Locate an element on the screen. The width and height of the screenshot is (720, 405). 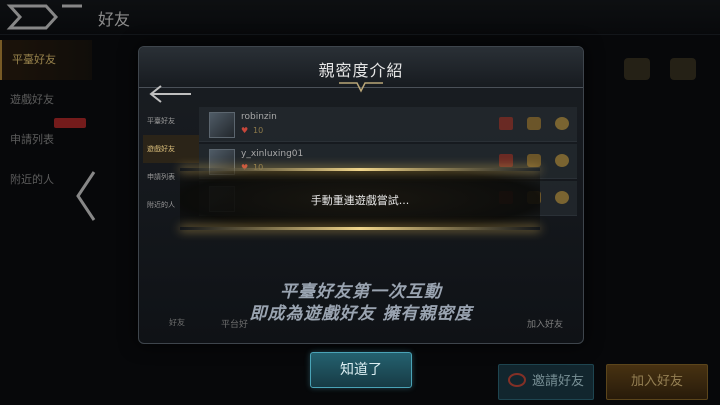
footer-add-friend: 加入好友 is located at coordinates (545, 323).